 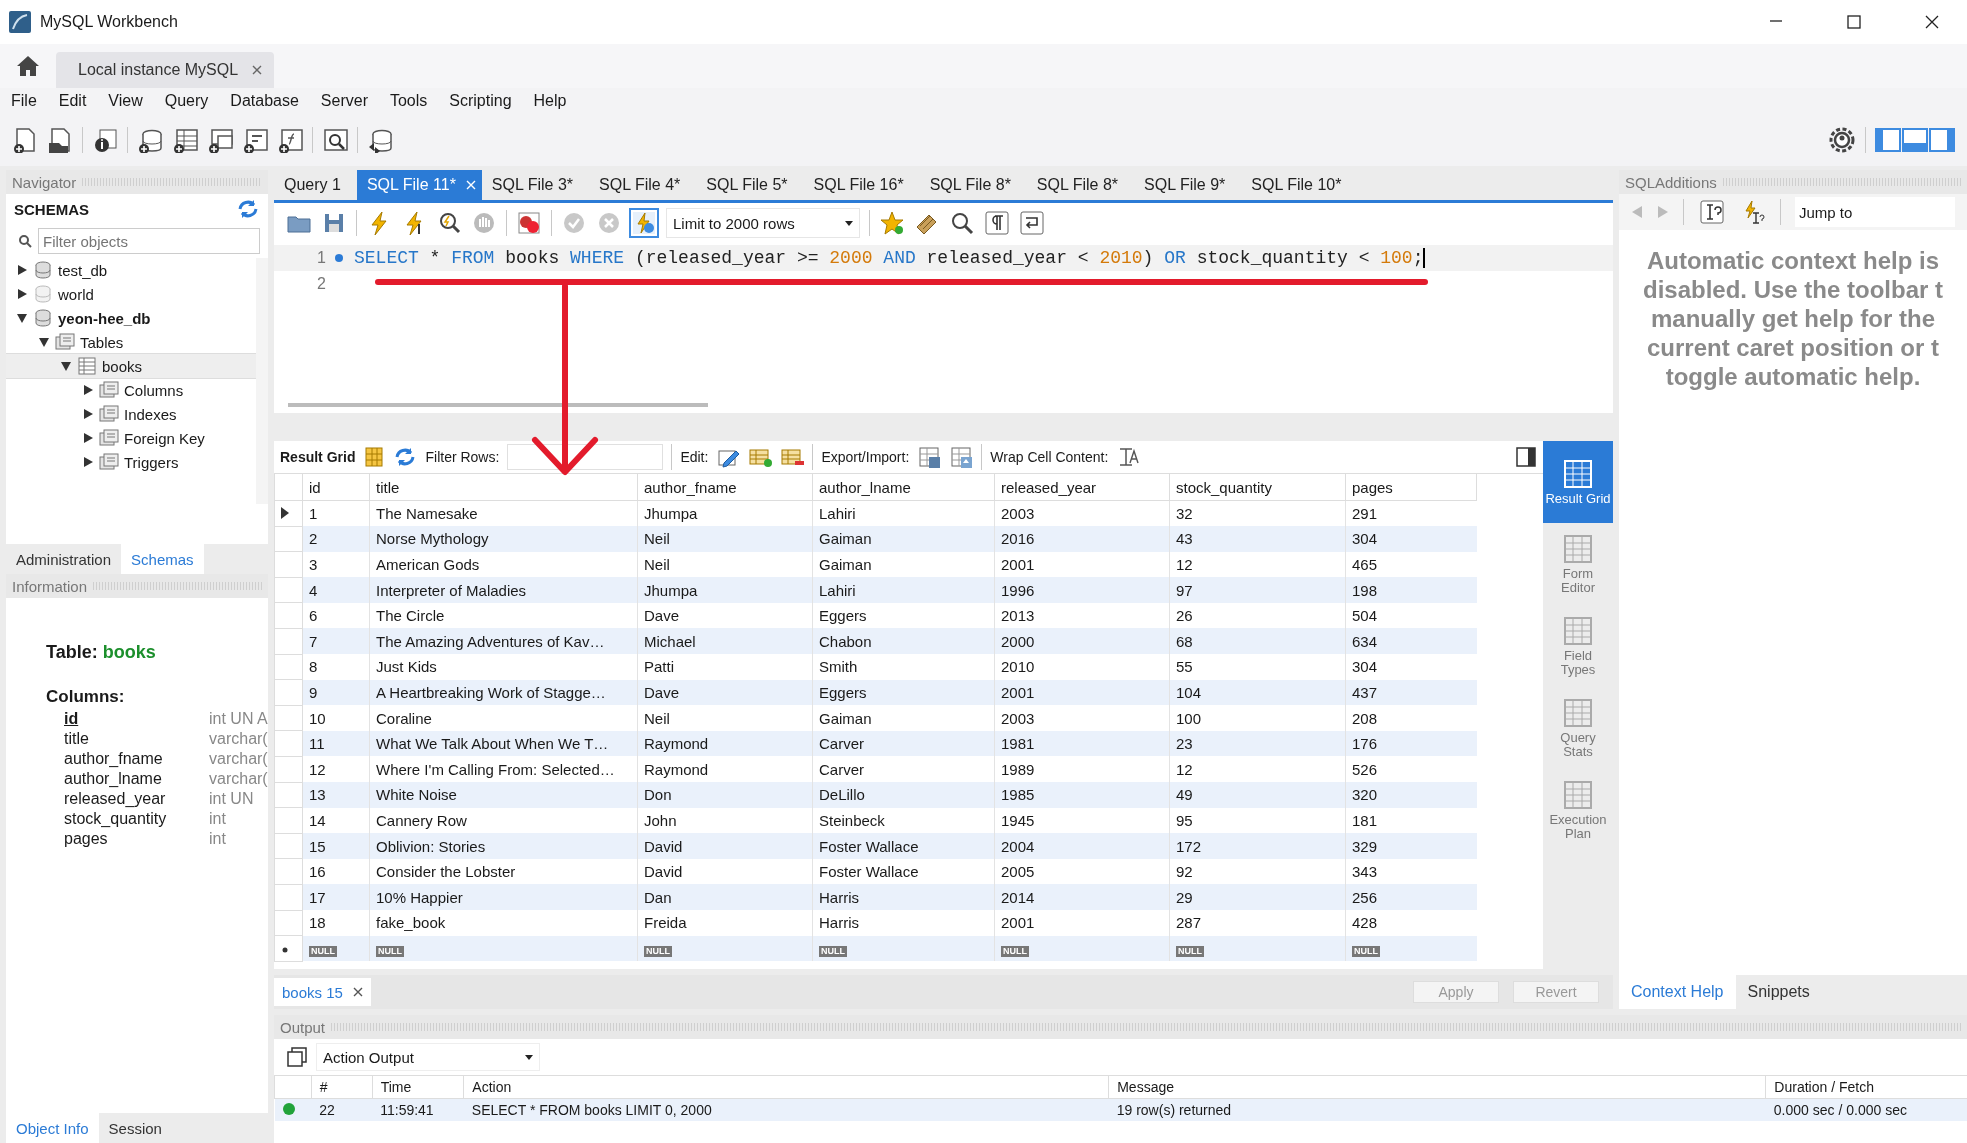 What do you see at coordinates (418, 1087) in the screenshot?
I see `column-header: Time` at bounding box center [418, 1087].